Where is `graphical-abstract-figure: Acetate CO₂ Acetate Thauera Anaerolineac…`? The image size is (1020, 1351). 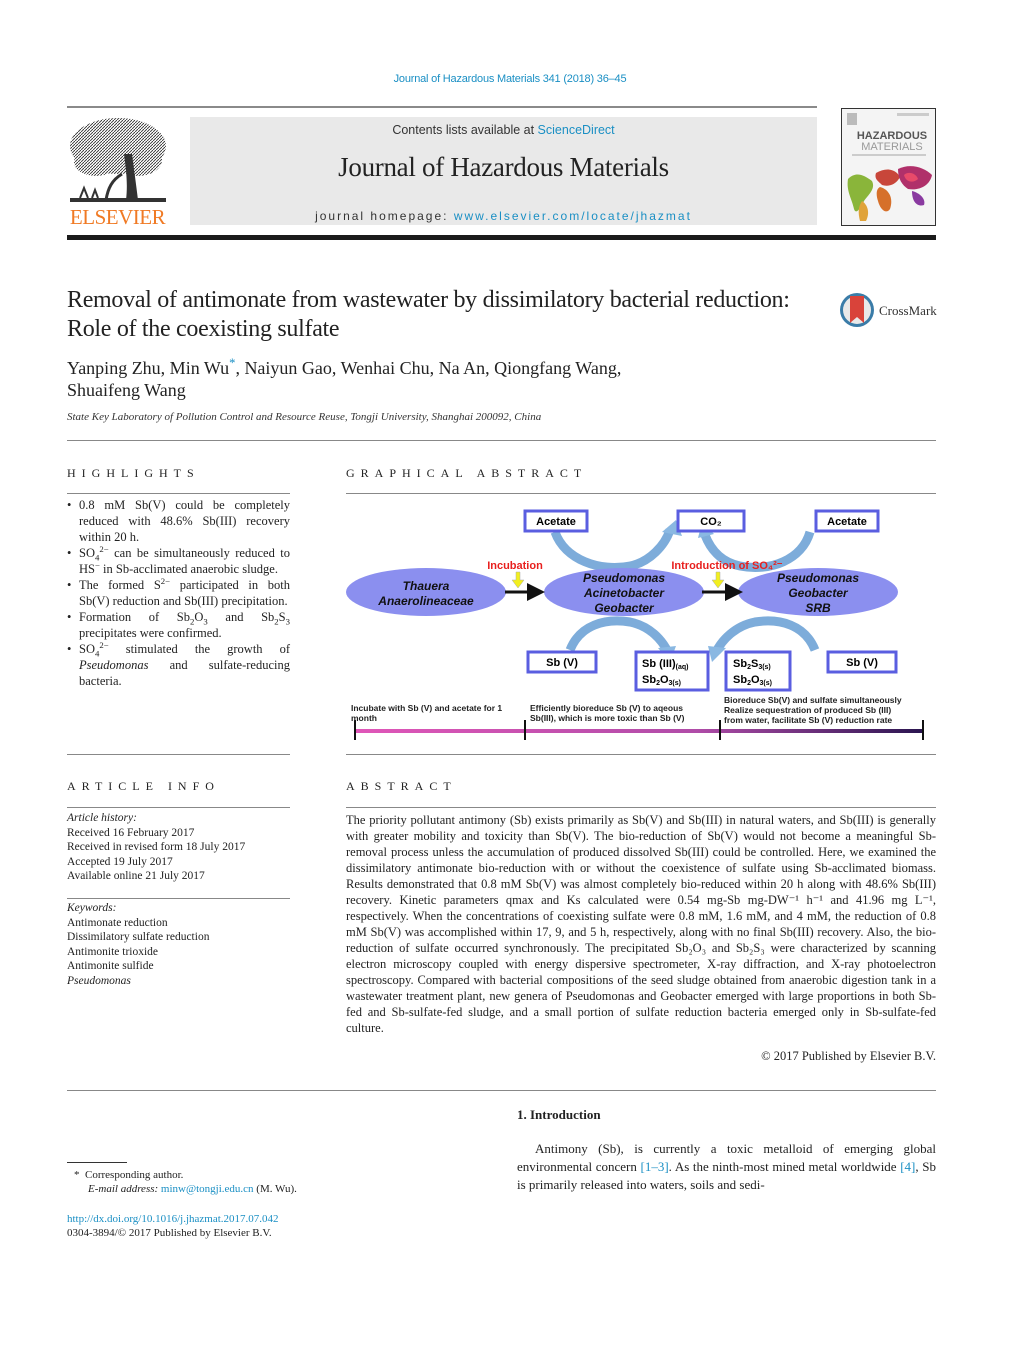 graphical-abstract-figure: Acetate CO₂ Acetate Thauera Anaerolineac… is located at coordinates (640, 625).